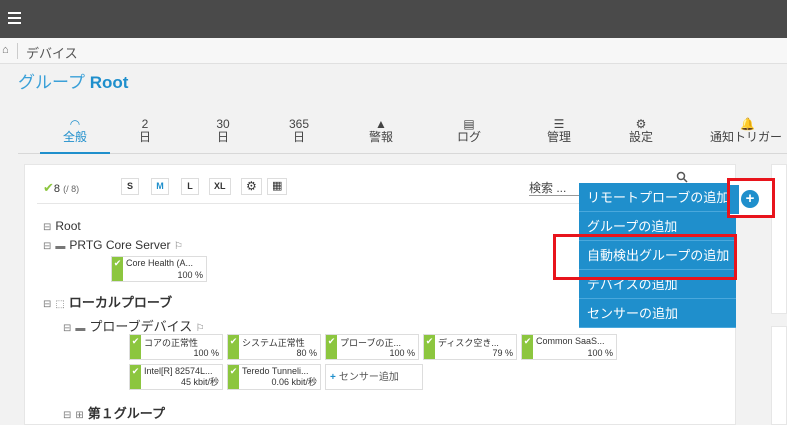 Image resolution: width=787 pixels, height=425 pixels. I want to click on tab-overview: ◠ 全般, so click(75, 136).